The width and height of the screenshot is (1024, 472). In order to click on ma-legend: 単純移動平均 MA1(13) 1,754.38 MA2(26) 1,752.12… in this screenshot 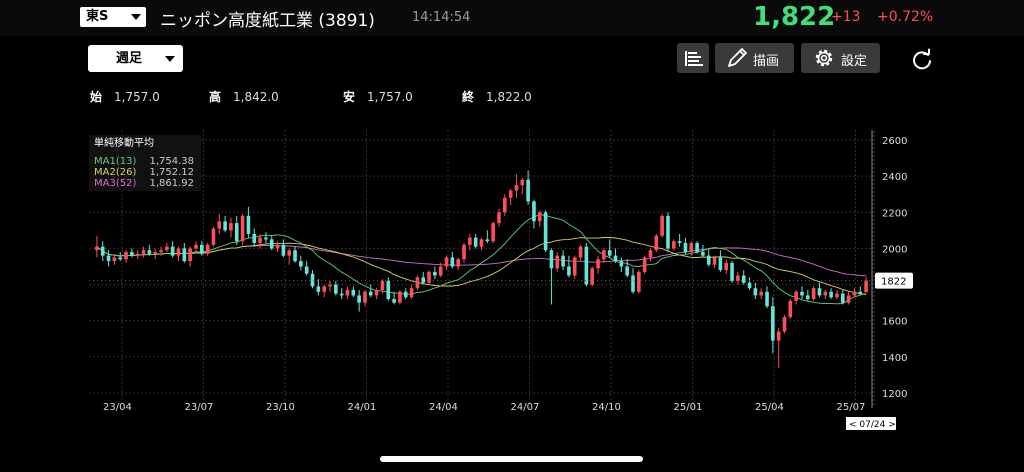, I will do `click(145, 163)`.